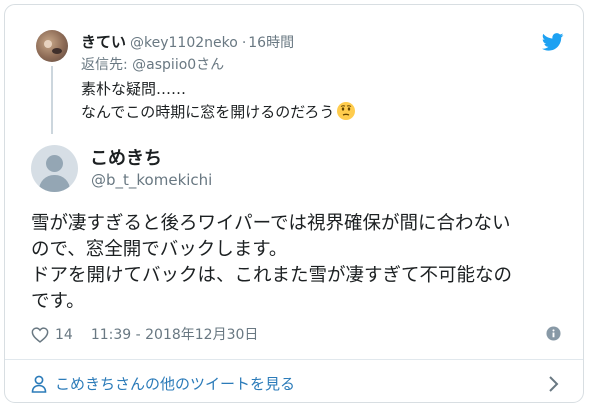 This screenshot has height=409, width=590. Describe the element at coordinates (54, 168) in the screenshot. I see `main-avatar` at that location.